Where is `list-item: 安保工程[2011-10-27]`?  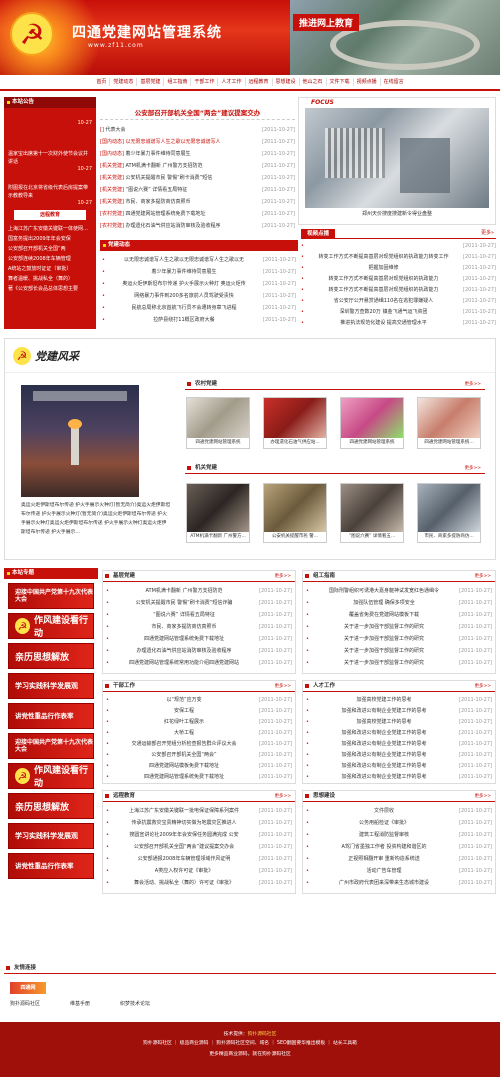 list-item: 安保工程[2011-10-27] is located at coordinates (199, 711).